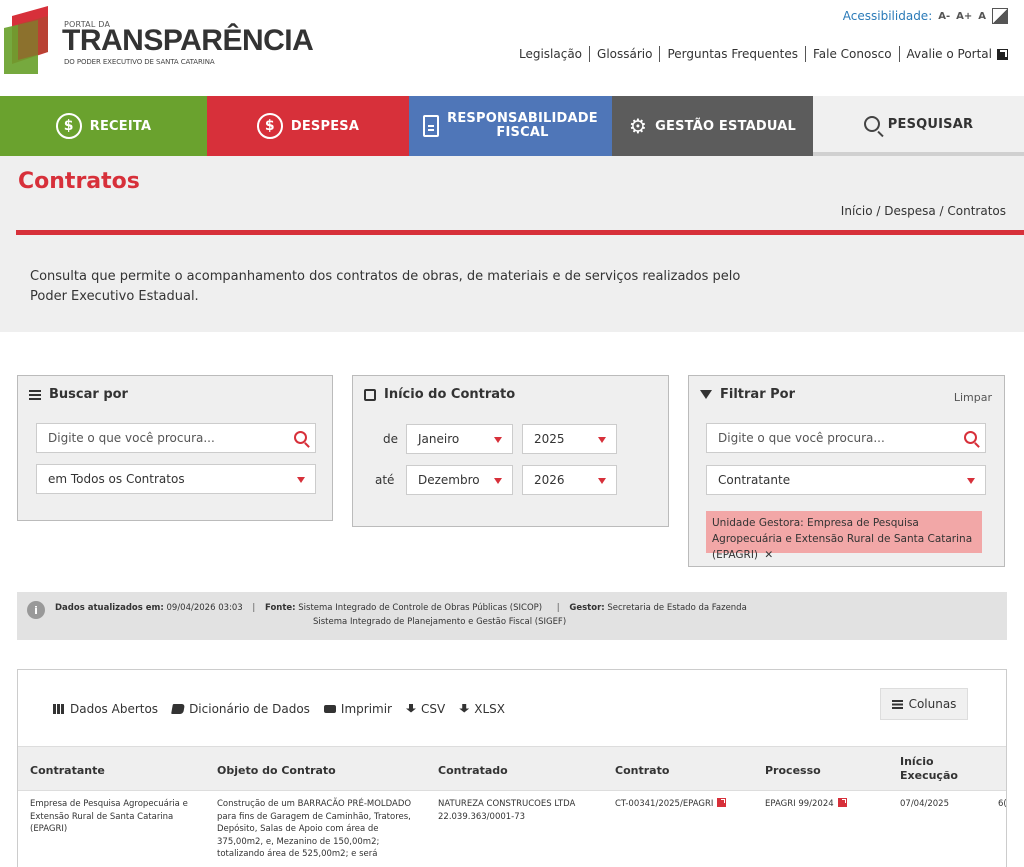  Describe the element at coordinates (799, 804) in the screenshot. I see `processo-link: EPAGRI 99/2024` at that location.